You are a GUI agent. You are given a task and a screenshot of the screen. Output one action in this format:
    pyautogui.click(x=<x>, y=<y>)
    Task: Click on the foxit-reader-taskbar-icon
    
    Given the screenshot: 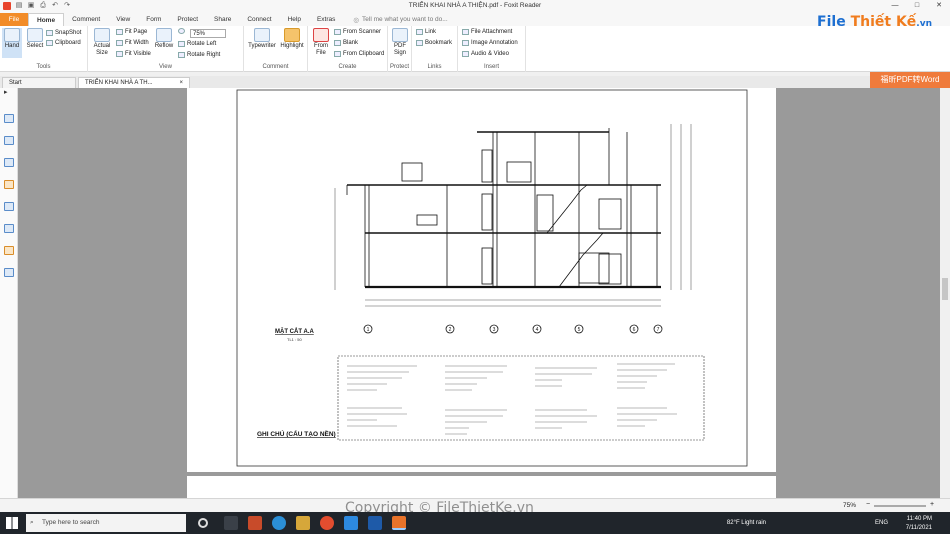 What is the action you would take?
    pyautogui.click(x=399, y=523)
    